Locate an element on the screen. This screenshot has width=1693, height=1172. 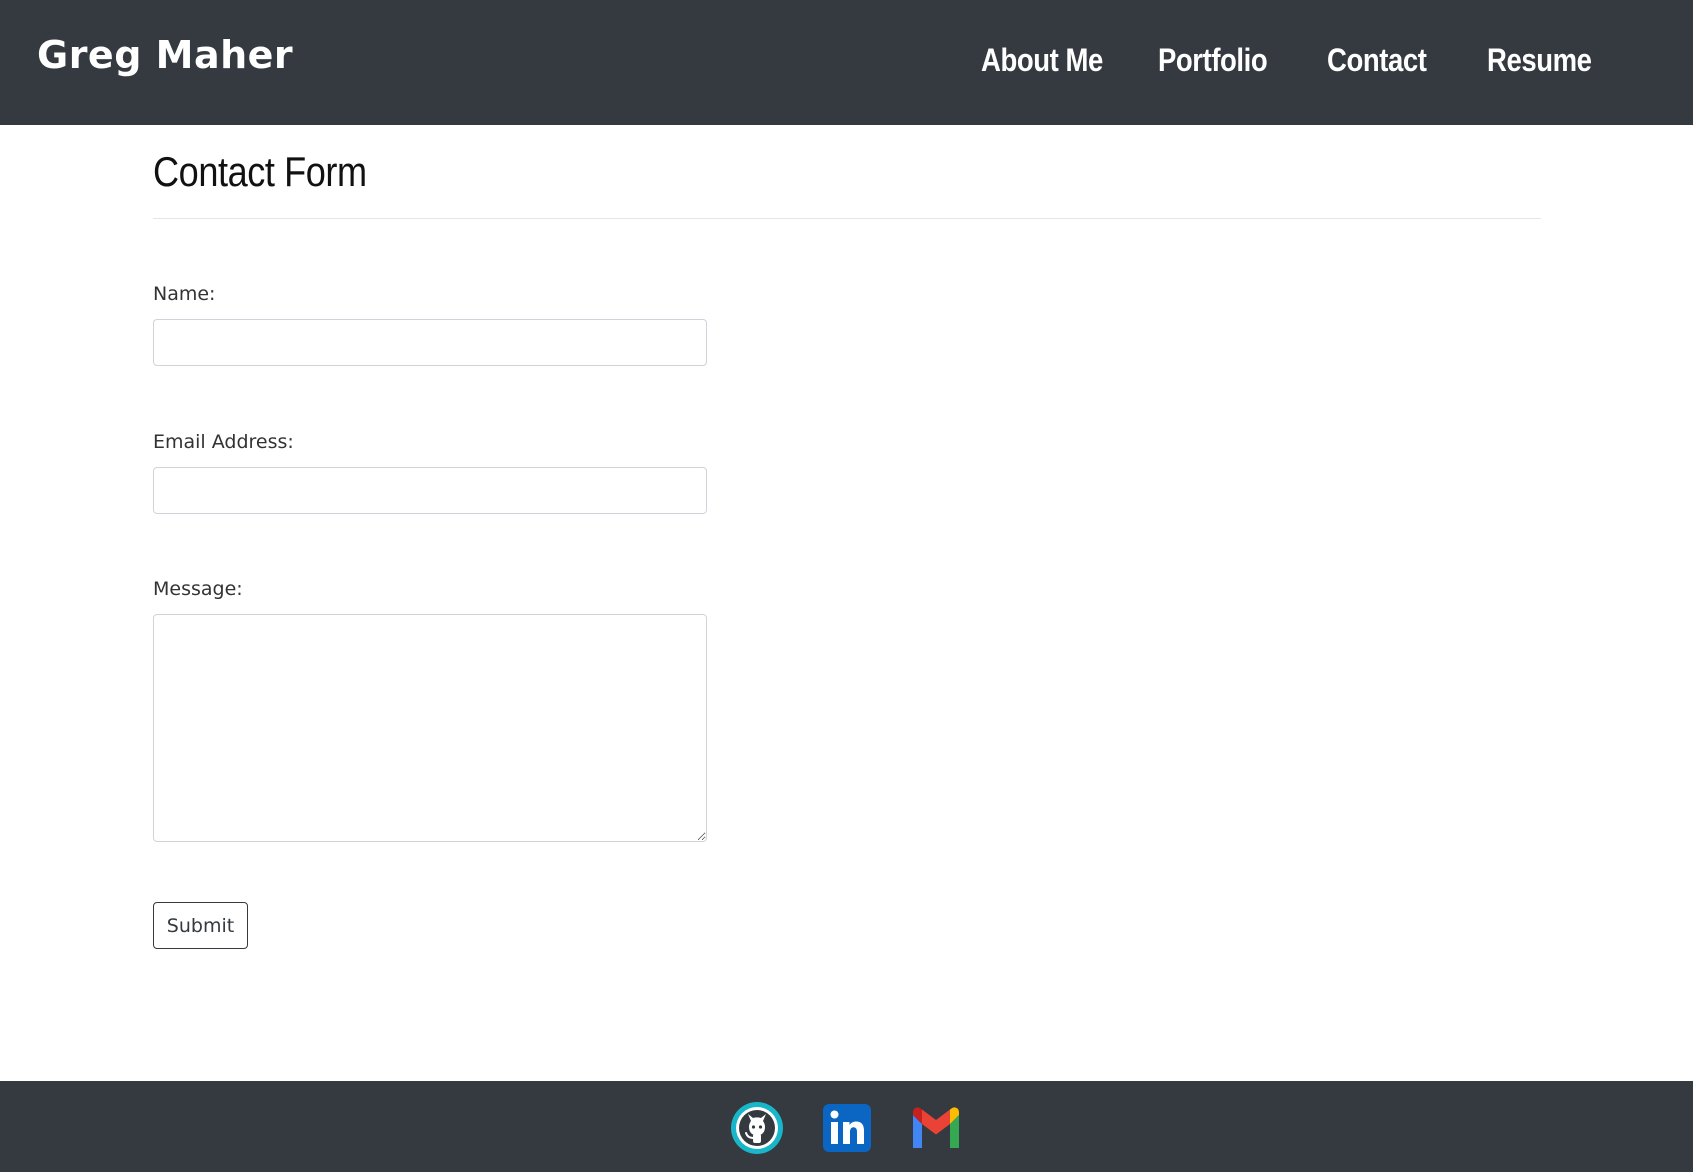
gmail-link is located at coordinates (936, 1128).